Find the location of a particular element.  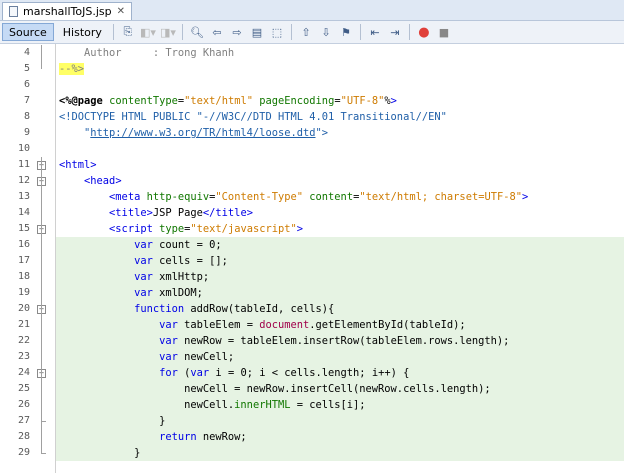

start-macro-icon: ● is located at coordinates (424, 32).